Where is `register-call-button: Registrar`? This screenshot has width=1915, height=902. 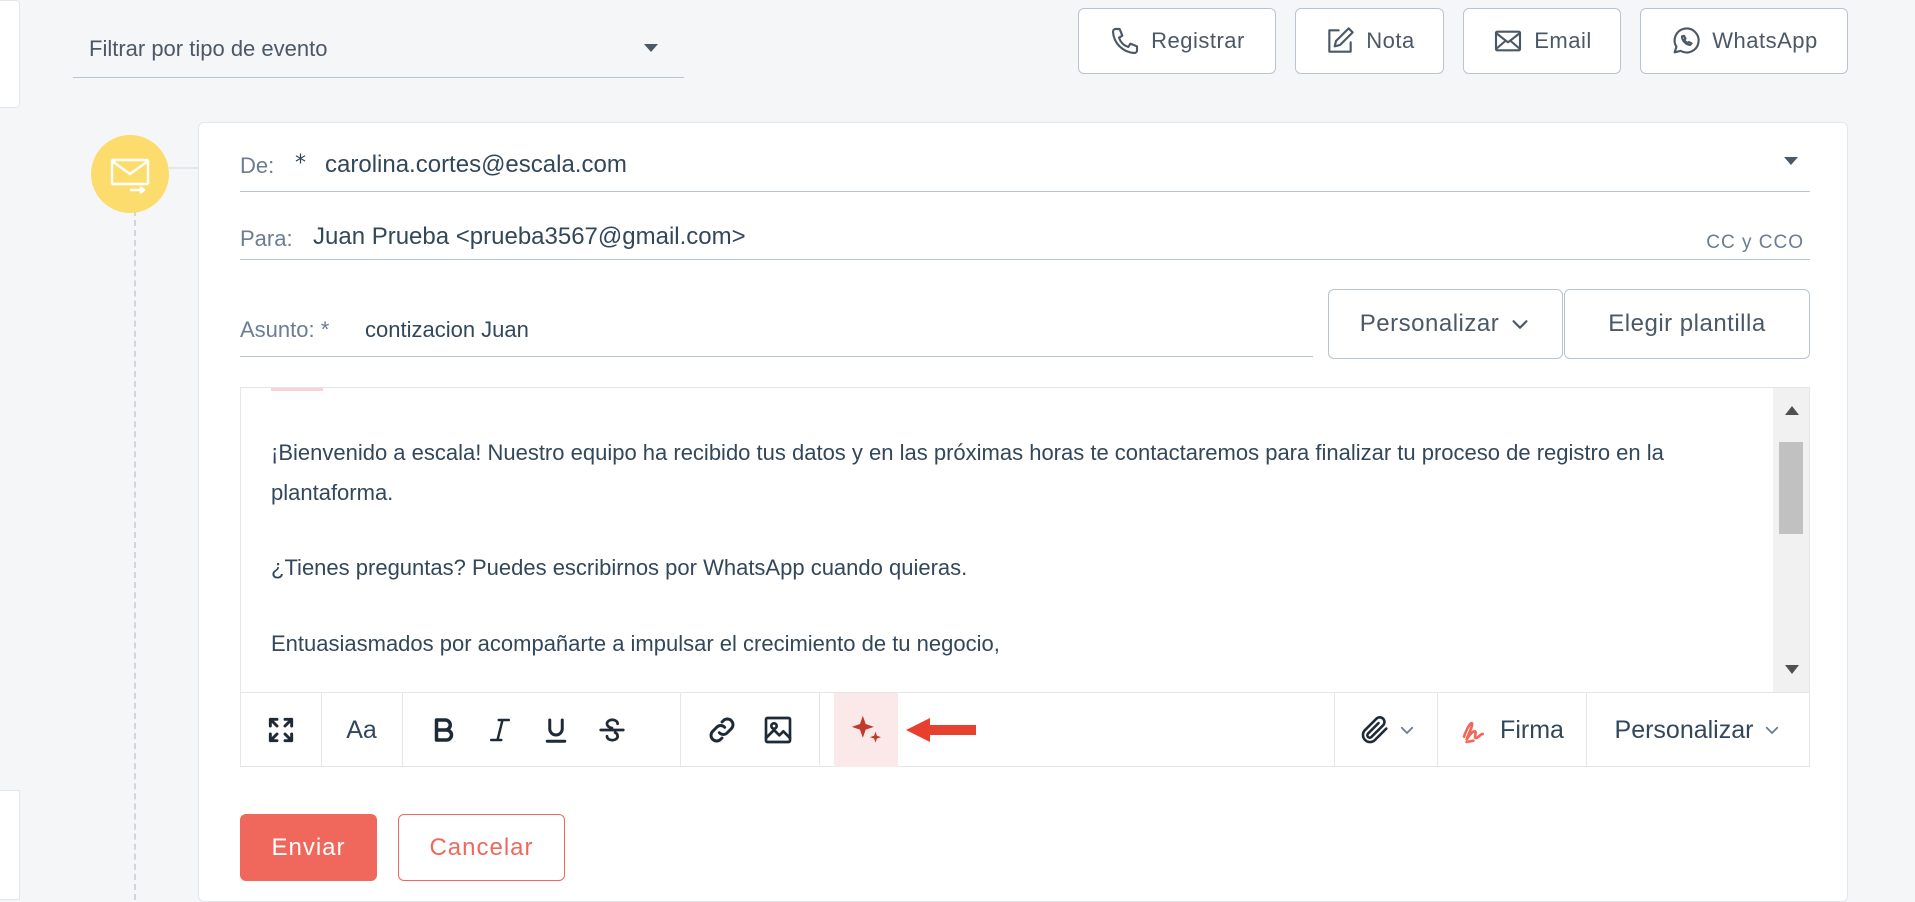
register-call-button: Registrar is located at coordinates (1177, 41).